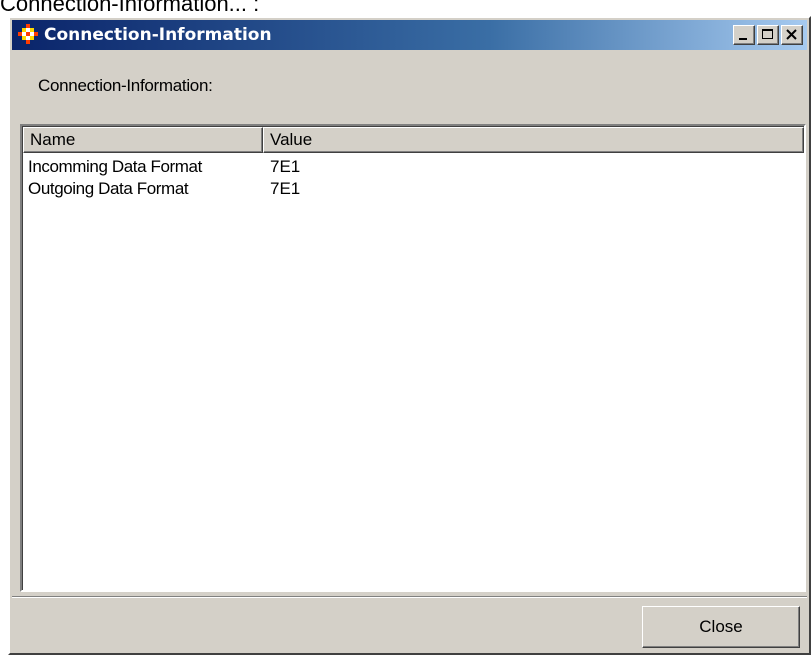  What do you see at coordinates (28, 35) in the screenshot?
I see `app-diamond-icon` at bounding box center [28, 35].